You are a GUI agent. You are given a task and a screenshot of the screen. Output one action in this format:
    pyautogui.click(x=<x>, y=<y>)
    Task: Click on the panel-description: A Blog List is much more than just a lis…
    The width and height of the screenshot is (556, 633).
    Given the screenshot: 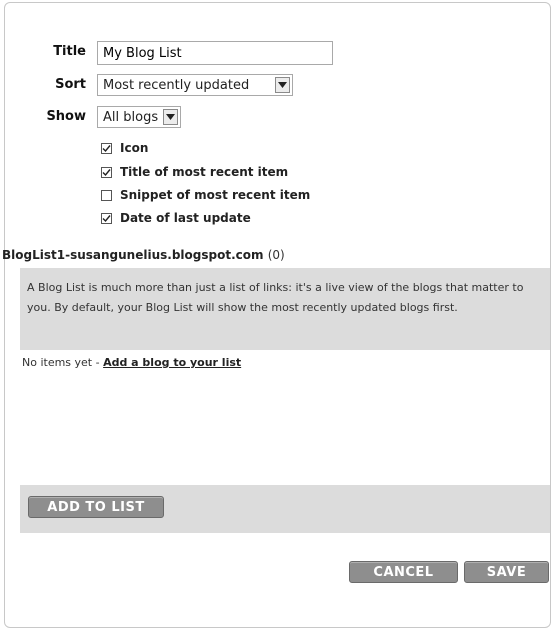 What is the action you would take?
    pyautogui.click(x=275, y=297)
    